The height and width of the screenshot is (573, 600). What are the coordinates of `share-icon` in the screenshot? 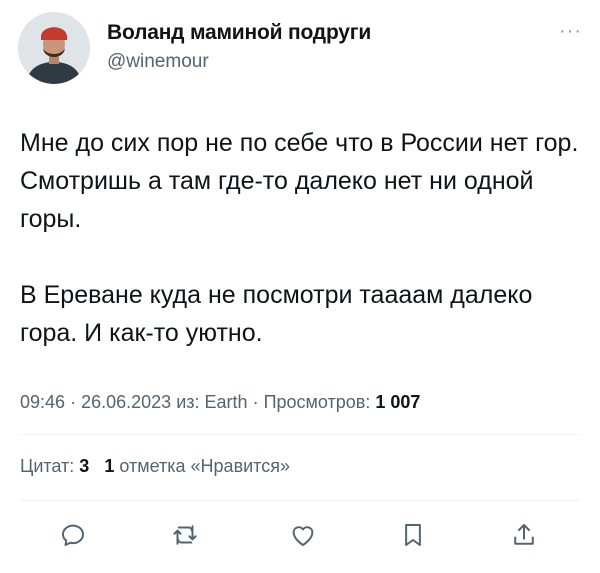 It's located at (524, 534).